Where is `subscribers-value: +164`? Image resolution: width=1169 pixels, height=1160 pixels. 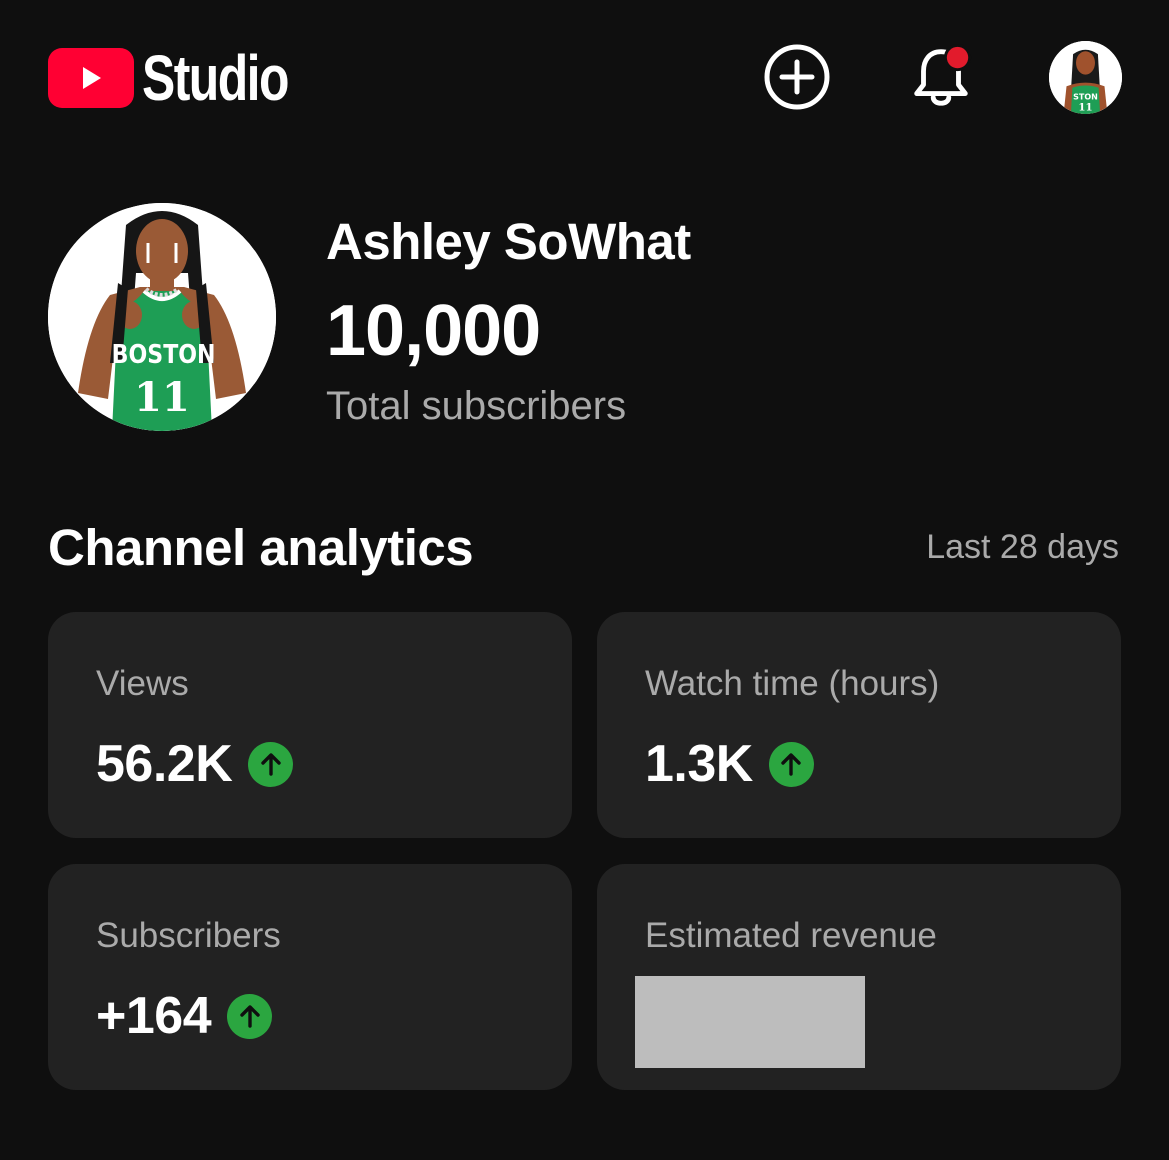 subscribers-value: +164 is located at coordinates (154, 1016).